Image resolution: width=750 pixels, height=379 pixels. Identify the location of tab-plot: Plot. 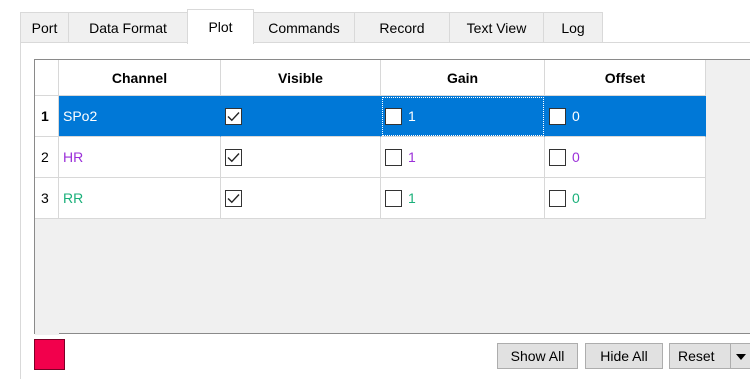
(220, 26).